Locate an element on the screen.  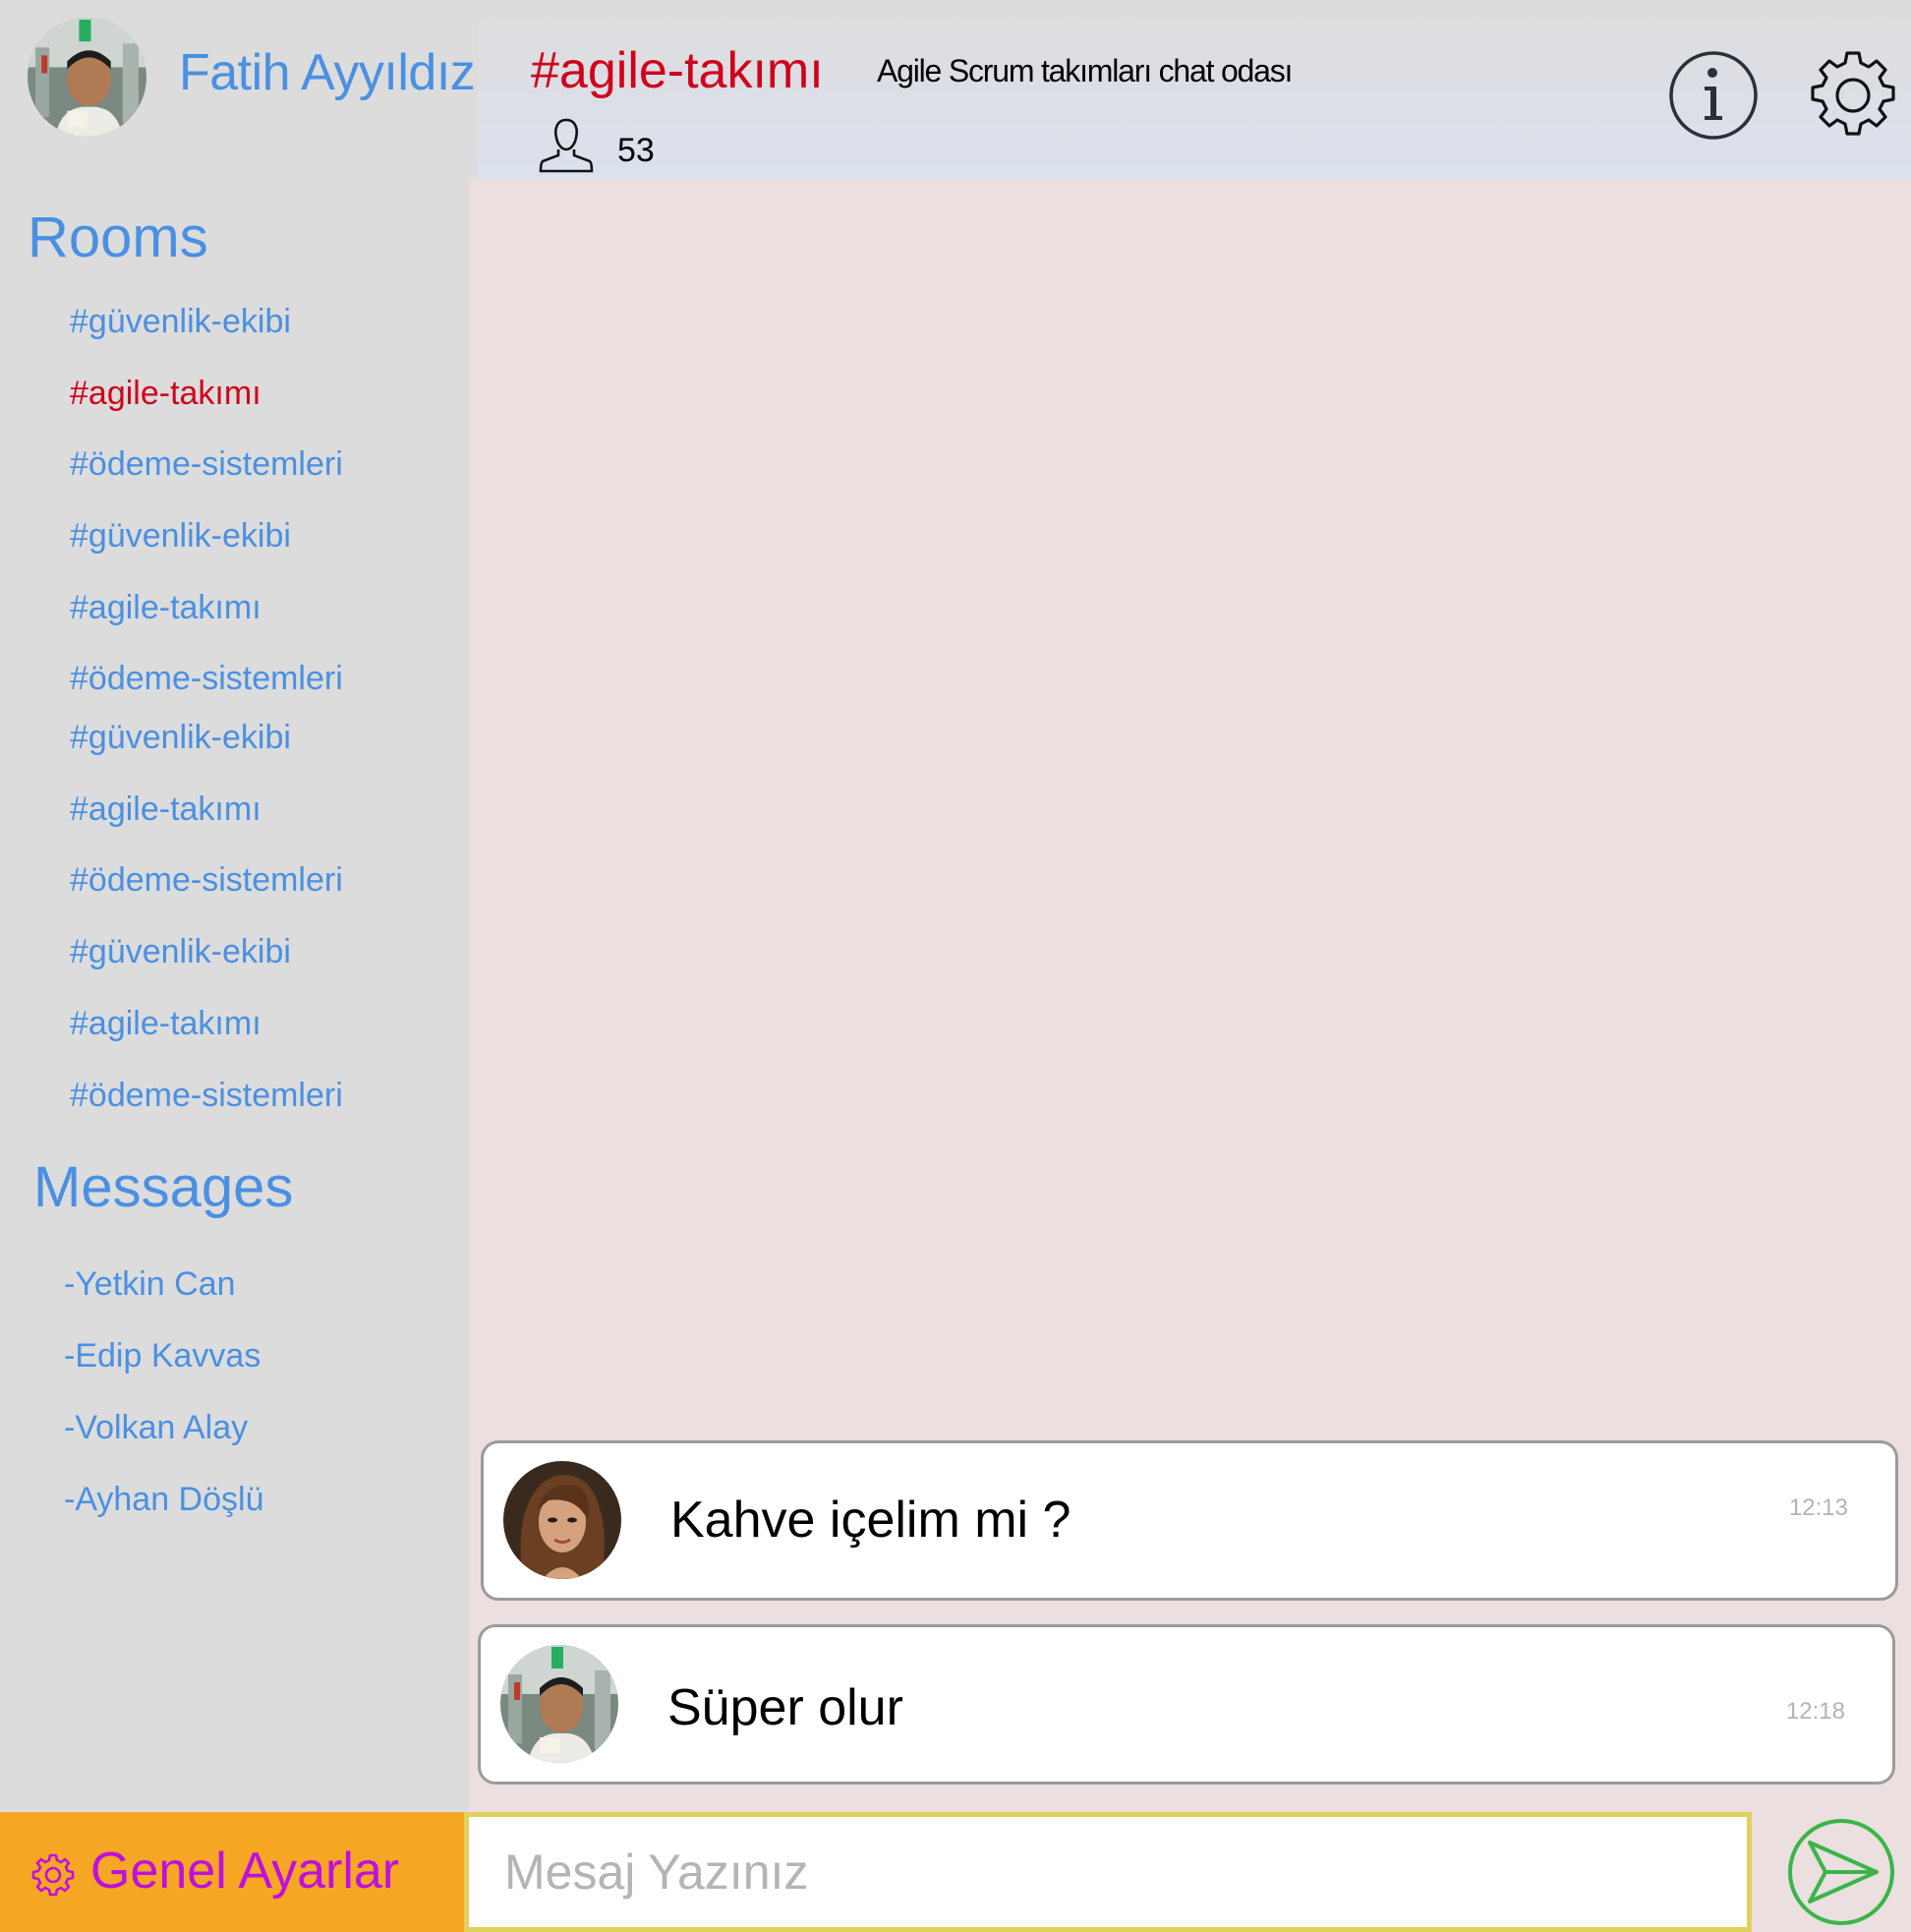
room-description: Agile Scrum takımları chat odası is located at coordinates (1085, 70).